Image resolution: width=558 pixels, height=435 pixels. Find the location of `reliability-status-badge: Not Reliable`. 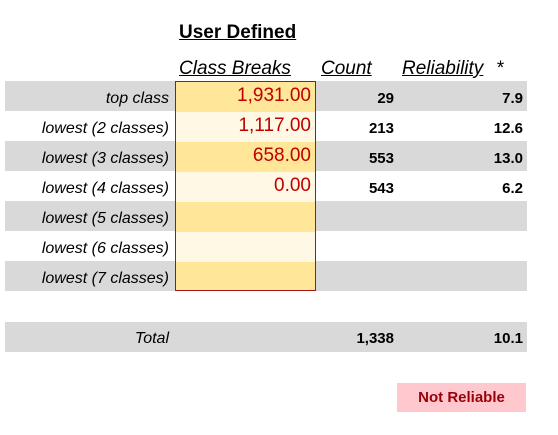

reliability-status-badge: Not Reliable is located at coordinates (461, 397).